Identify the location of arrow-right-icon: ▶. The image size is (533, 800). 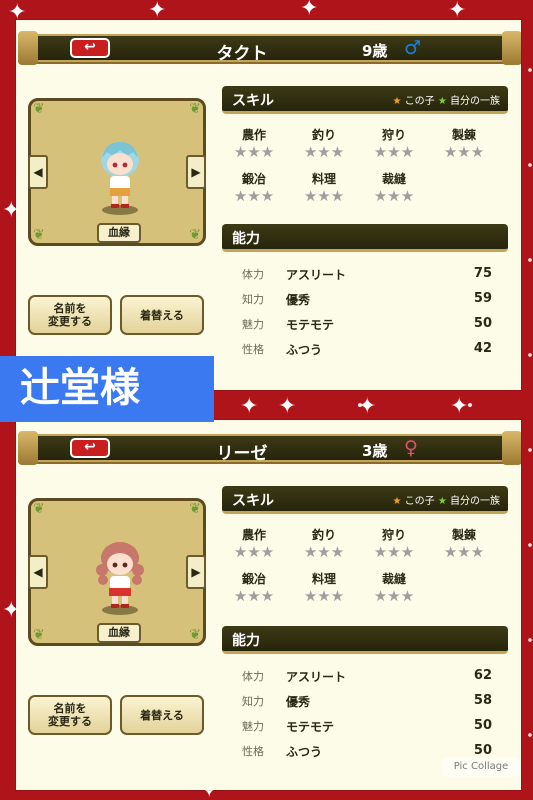
(196, 572).